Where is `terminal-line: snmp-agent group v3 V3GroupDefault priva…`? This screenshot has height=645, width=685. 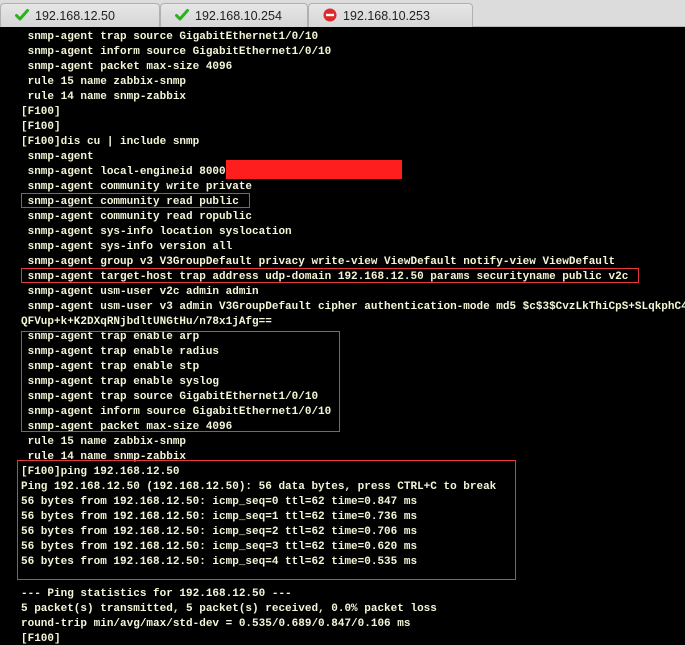 terminal-line: snmp-agent group v3 V3GroupDefault priva… is located at coordinates (318, 262).